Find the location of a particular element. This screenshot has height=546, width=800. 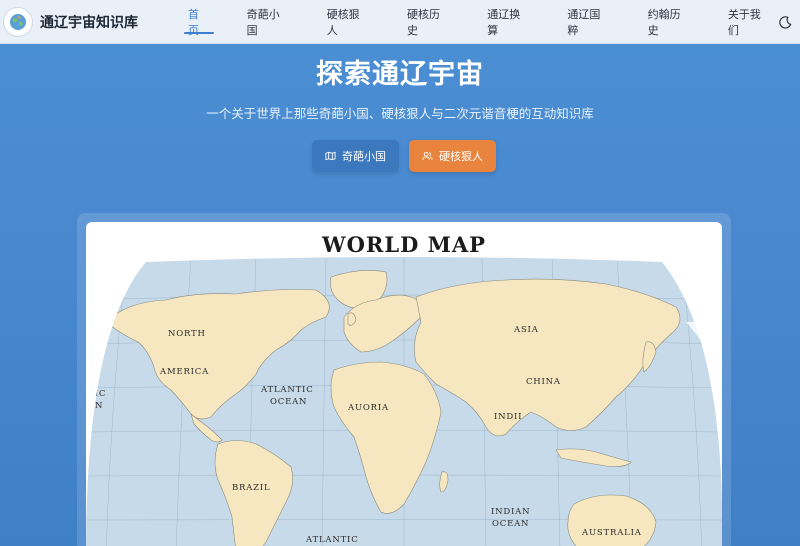

brand: 通辽宇宙知识库 is located at coordinates (71, 21).